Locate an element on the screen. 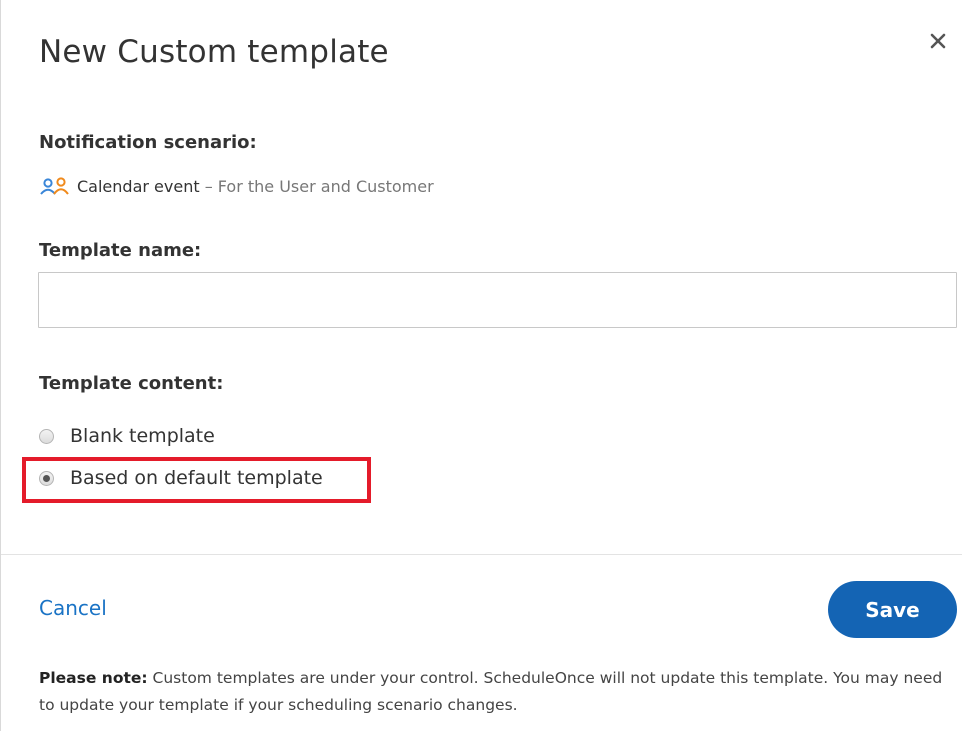  template-name-label: Template name: is located at coordinates (120, 250).